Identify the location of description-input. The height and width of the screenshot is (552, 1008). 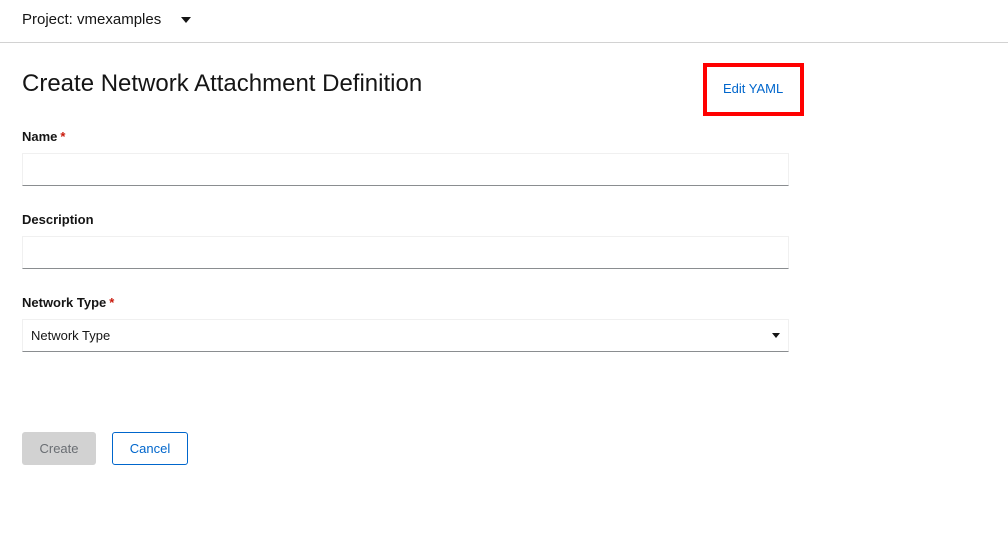
(405, 252).